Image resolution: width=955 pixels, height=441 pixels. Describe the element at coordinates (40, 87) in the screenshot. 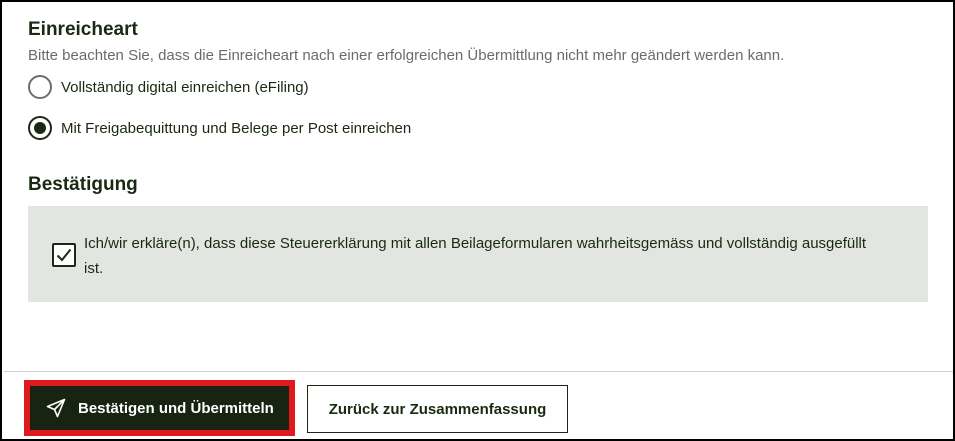

I see `radio-button-efiling` at that location.